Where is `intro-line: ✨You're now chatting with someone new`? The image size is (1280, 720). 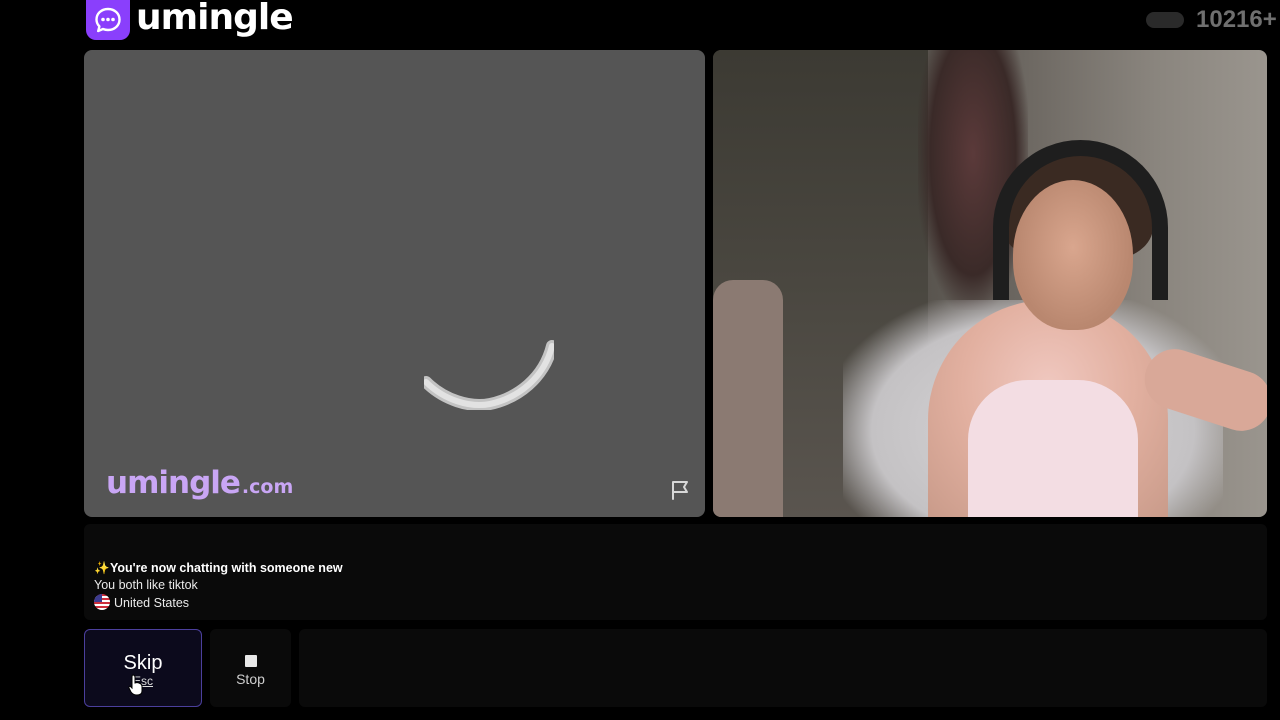 intro-line: ✨You're now chatting with someone new is located at coordinates (218, 568).